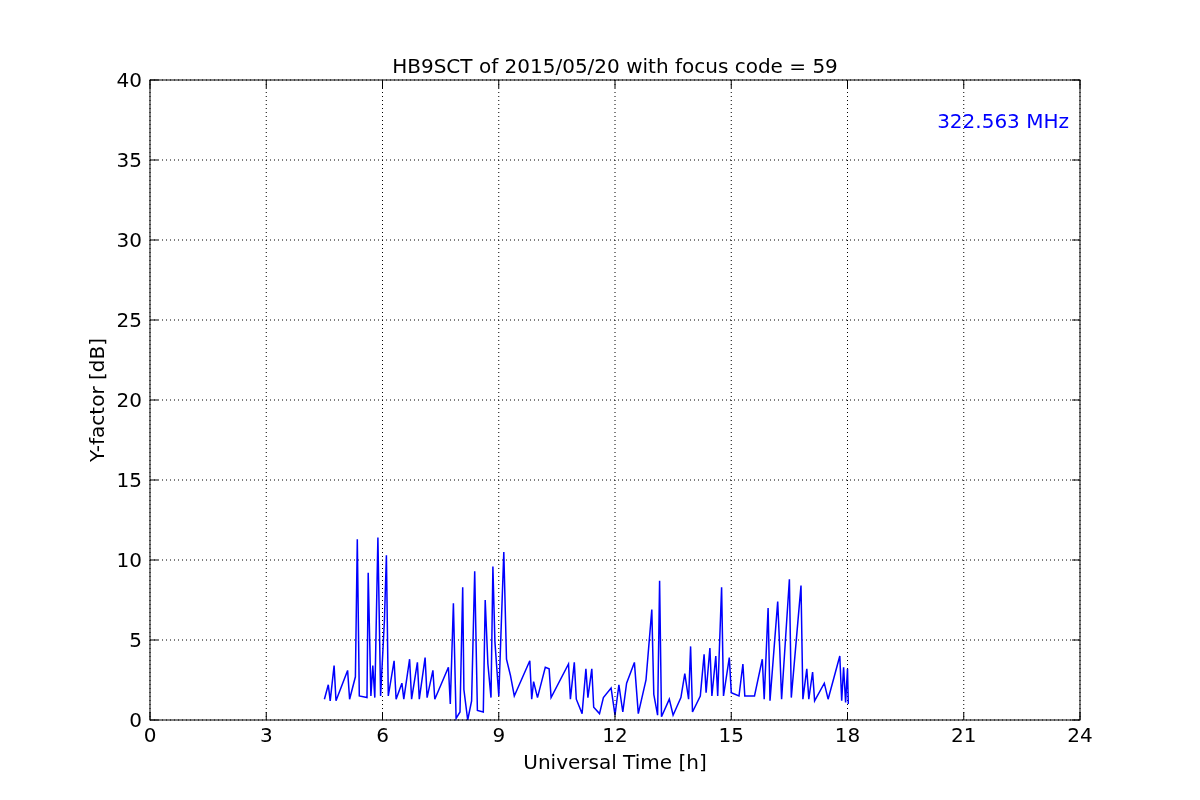 The width and height of the screenshot is (1200, 800). I want to click on x-tick-label: 21, so click(964, 735).